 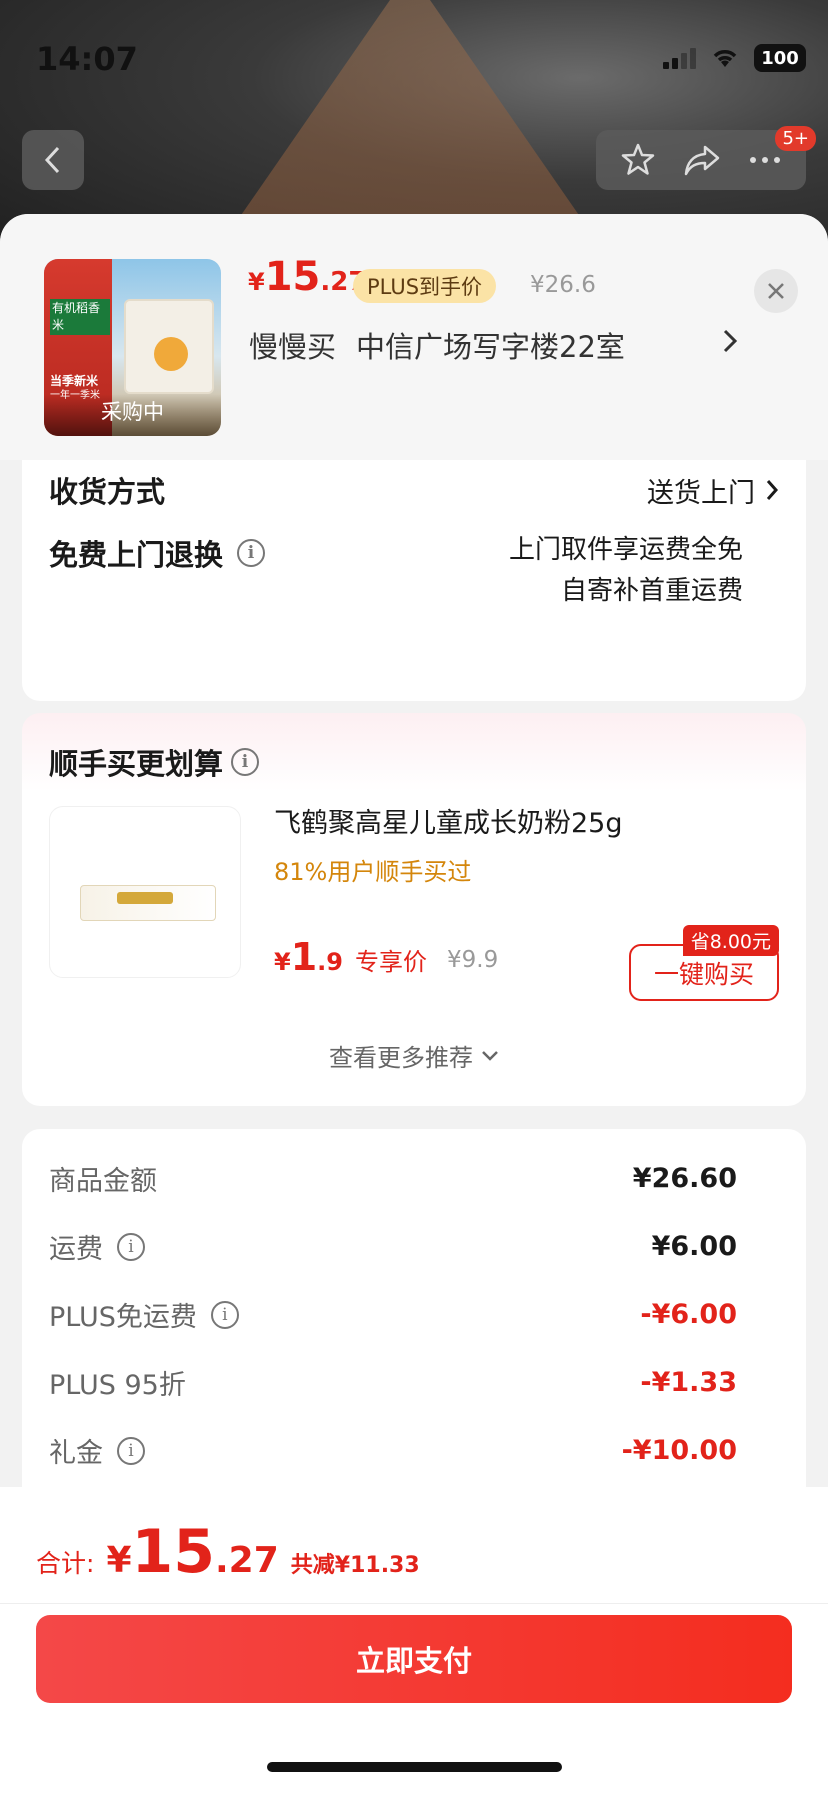 What do you see at coordinates (76, 1249) in the screenshot?
I see `fee-label: 运费` at bounding box center [76, 1249].